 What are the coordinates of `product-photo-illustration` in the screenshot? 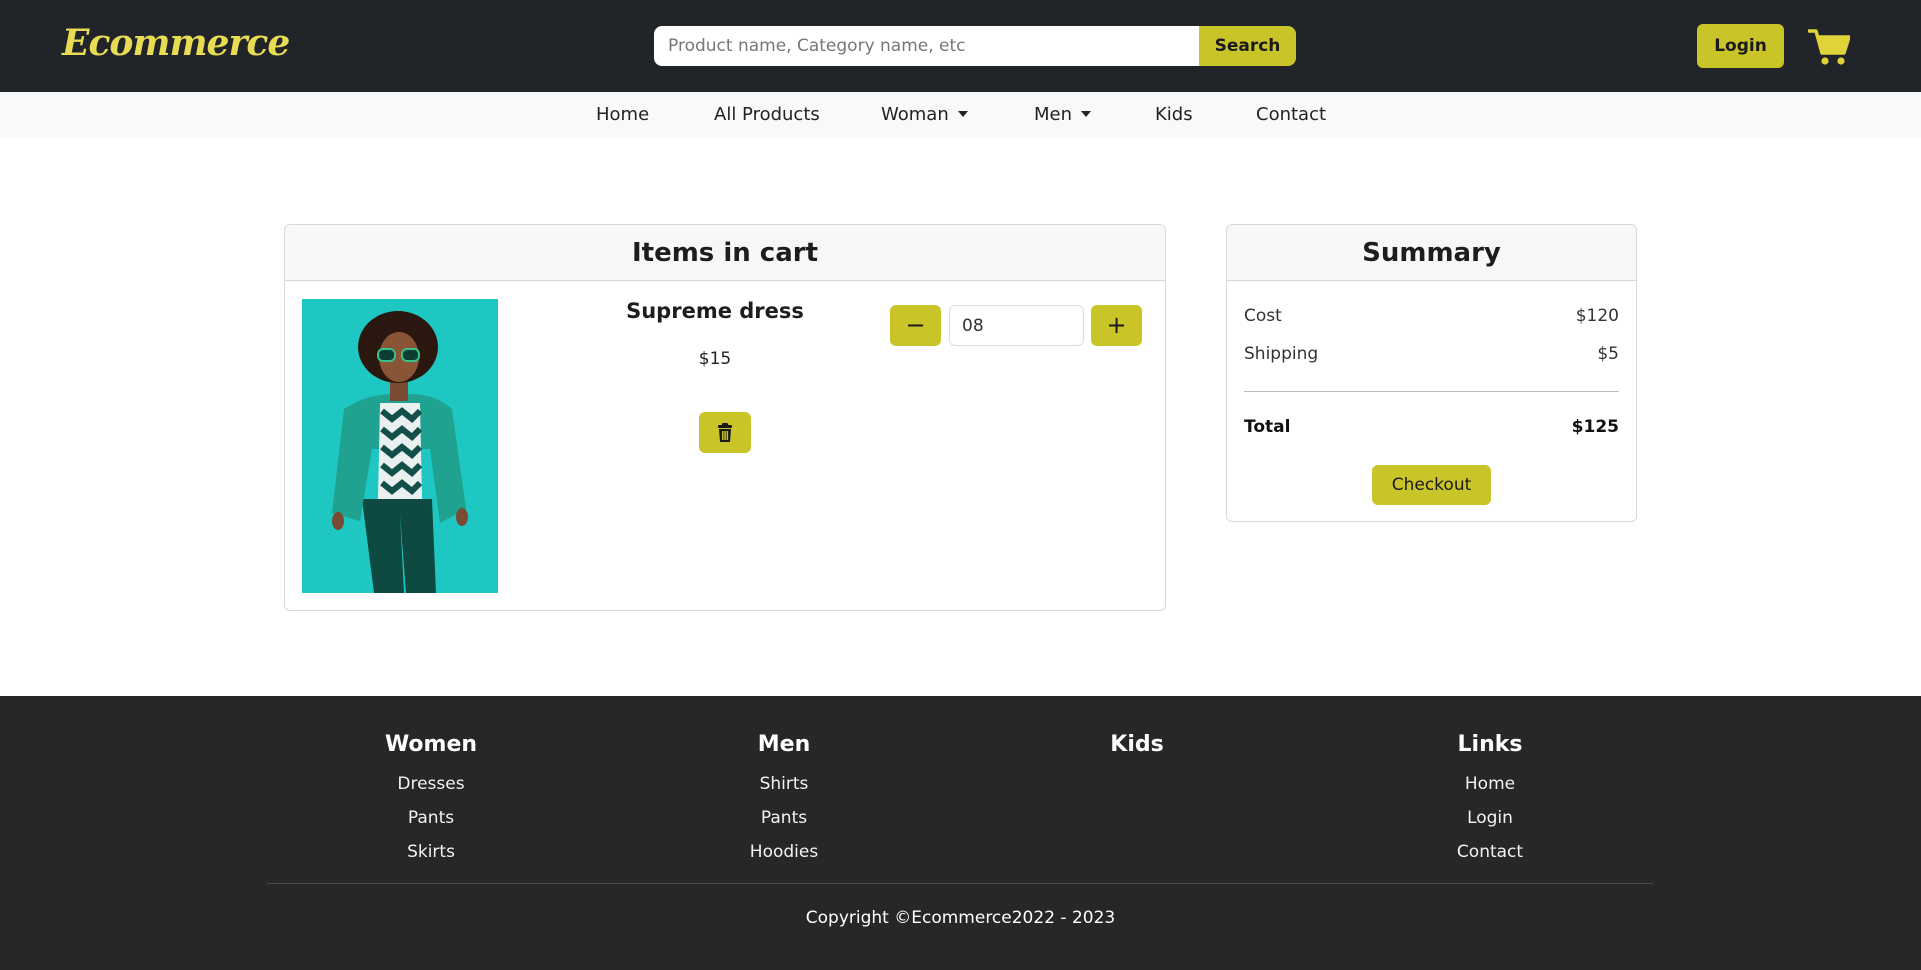 It's located at (400, 446).